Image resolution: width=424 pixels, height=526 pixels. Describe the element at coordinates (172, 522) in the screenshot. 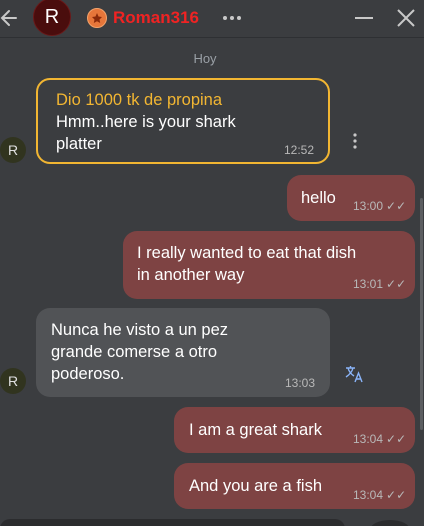

I see `message-input` at that location.